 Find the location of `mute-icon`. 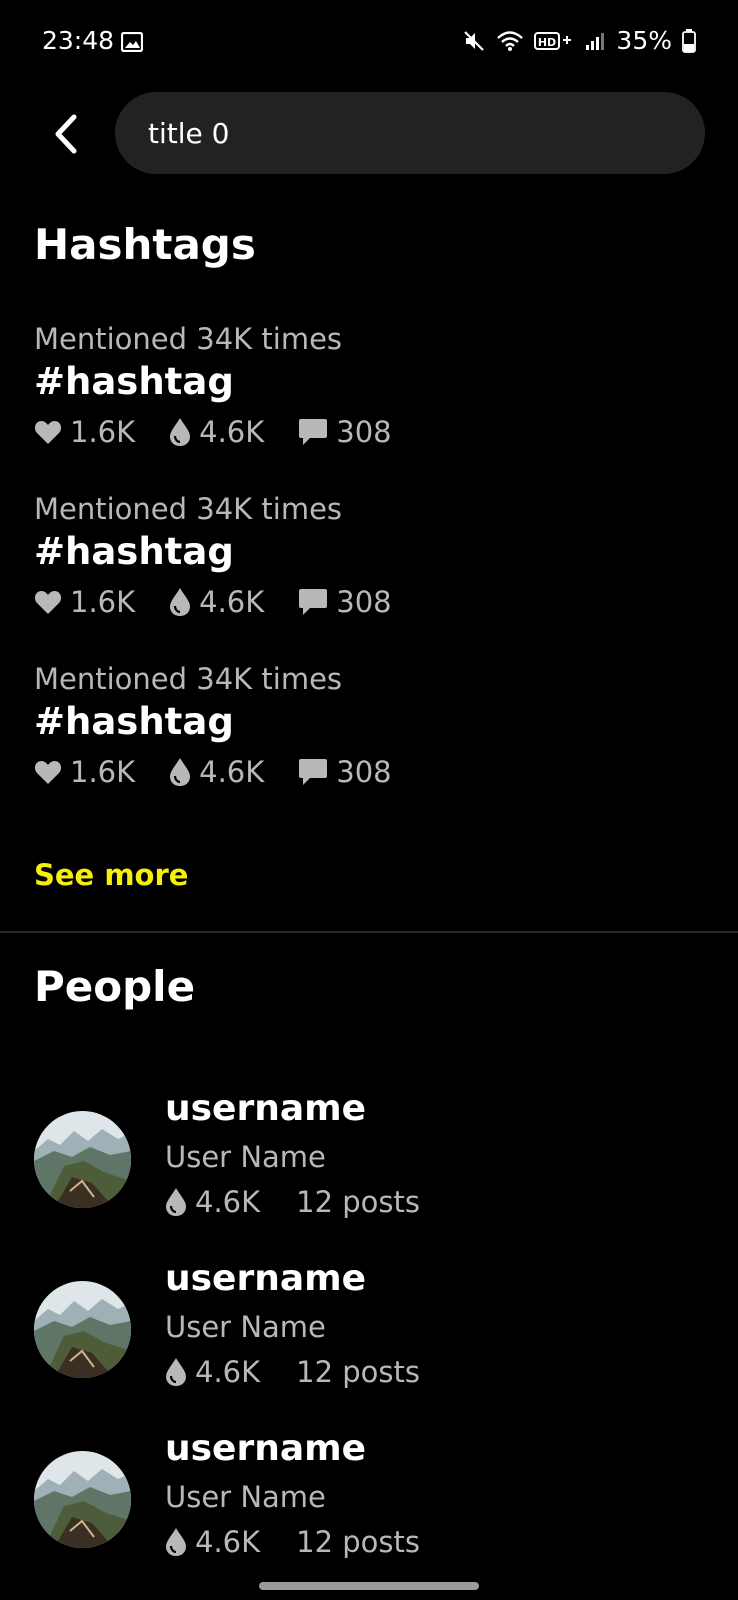

mute-icon is located at coordinates (474, 40).